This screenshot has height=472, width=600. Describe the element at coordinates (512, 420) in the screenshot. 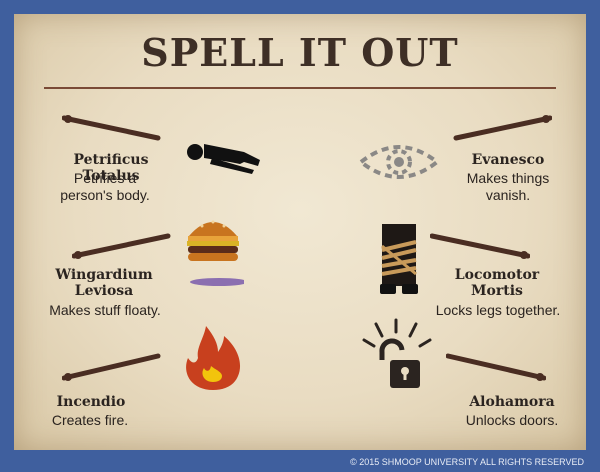

I see `spell-desc-alohamora: Unlocks doors.` at that location.